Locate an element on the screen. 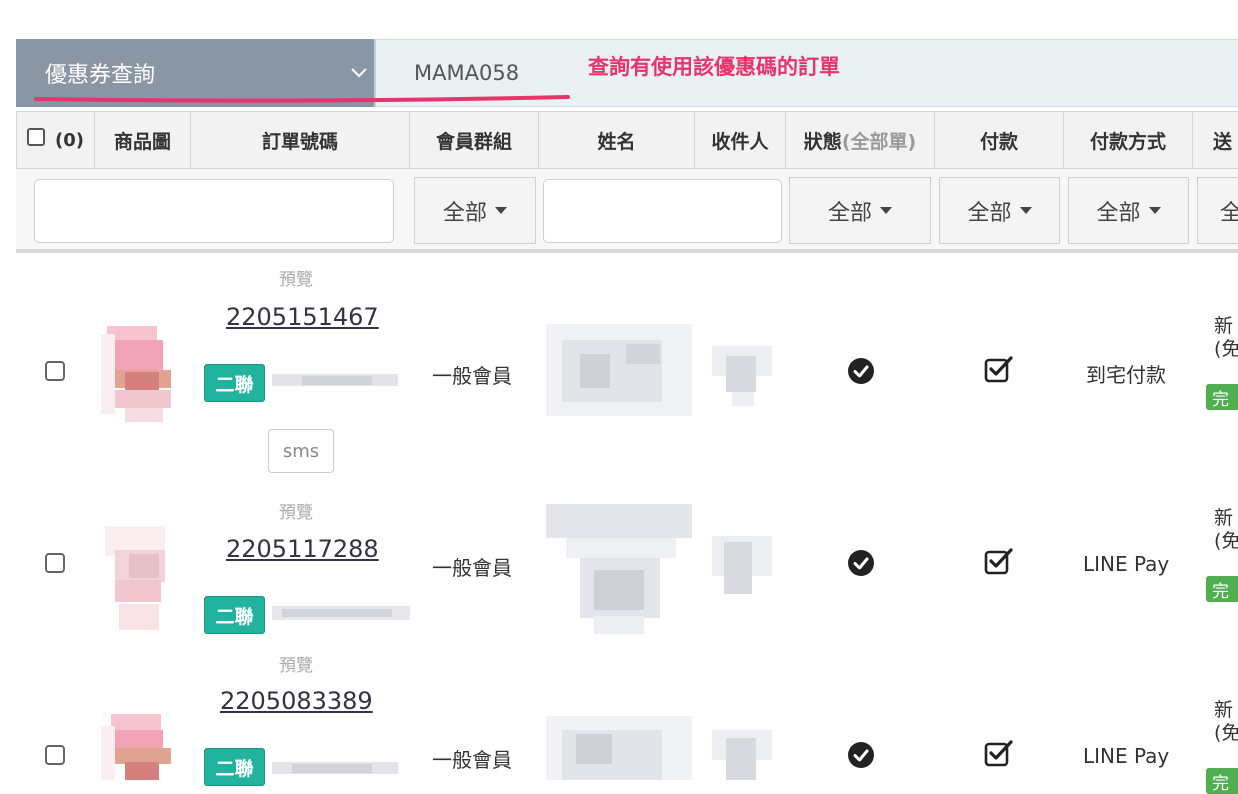  header-member-group: 會員群組 is located at coordinates (474, 140).